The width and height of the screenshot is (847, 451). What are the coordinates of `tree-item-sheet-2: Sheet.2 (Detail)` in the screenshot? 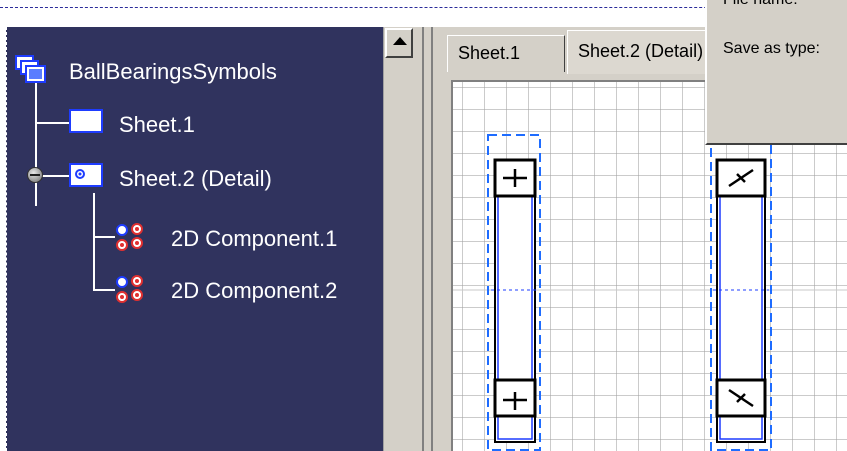 It's located at (219, 178).